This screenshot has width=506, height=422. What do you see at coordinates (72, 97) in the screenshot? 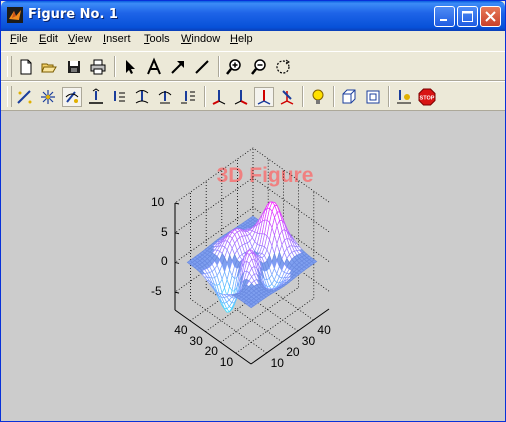
I see `camera-orbit-icon` at bounding box center [72, 97].